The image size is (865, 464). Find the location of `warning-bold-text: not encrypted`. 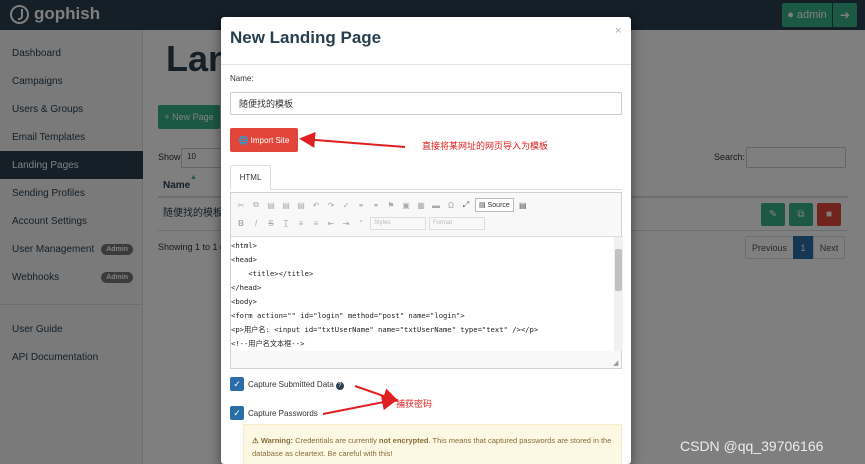

warning-bold-text: not encrypted is located at coordinates (403, 440).